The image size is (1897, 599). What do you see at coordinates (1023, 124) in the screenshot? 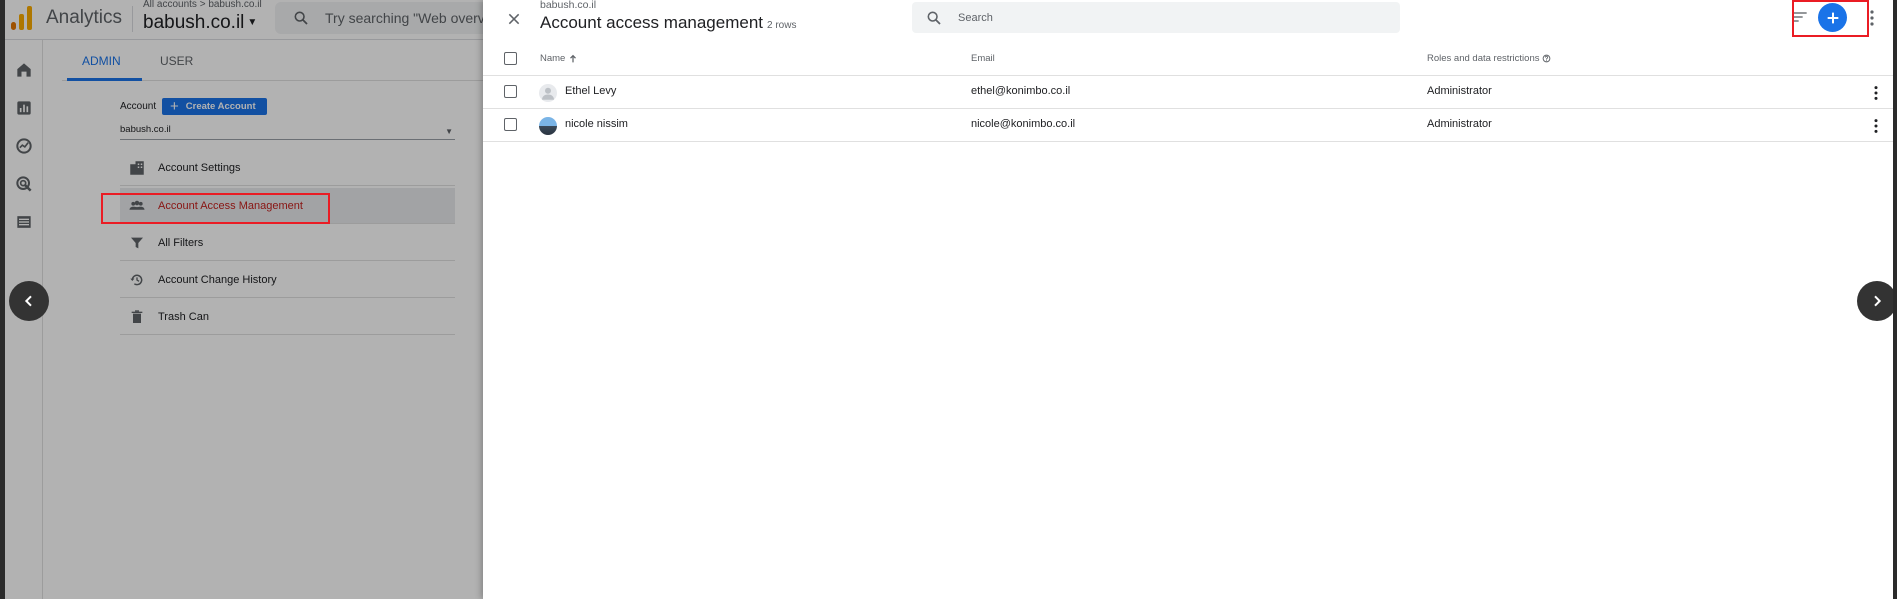
I see `user-email: nicole@konimbo.co.il` at bounding box center [1023, 124].